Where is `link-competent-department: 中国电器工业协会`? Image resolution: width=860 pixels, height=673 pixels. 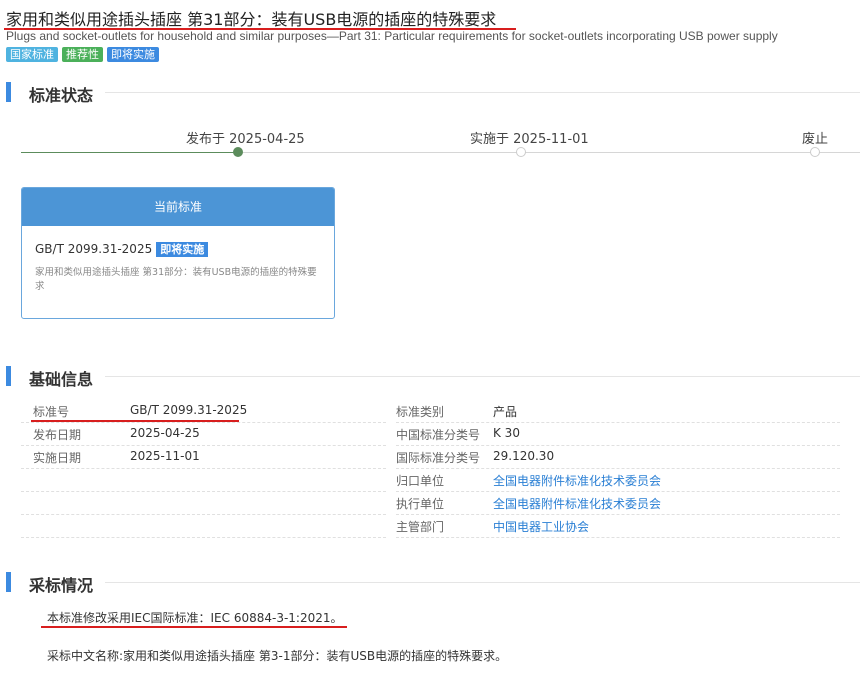
link-competent-department: 中国电器工业协会 is located at coordinates (541, 526).